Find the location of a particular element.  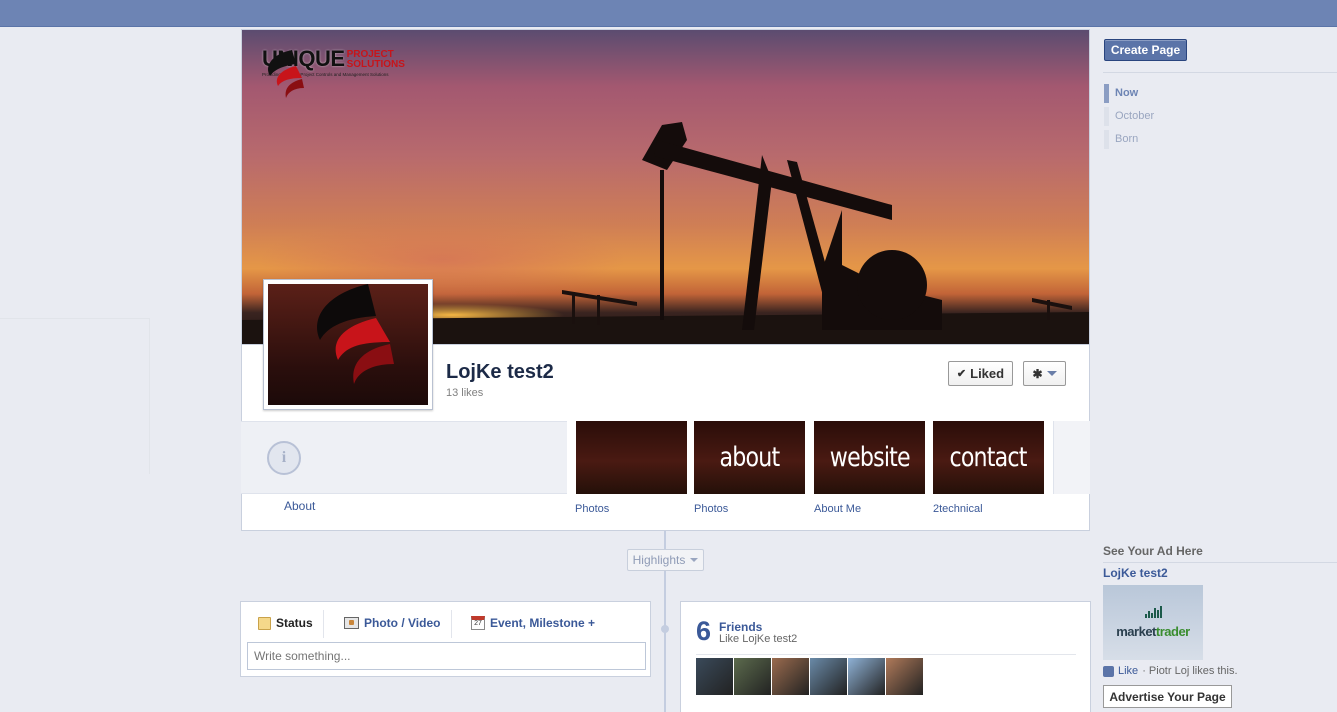

tab-photo-video: Photo / Video is located at coordinates (392, 623).